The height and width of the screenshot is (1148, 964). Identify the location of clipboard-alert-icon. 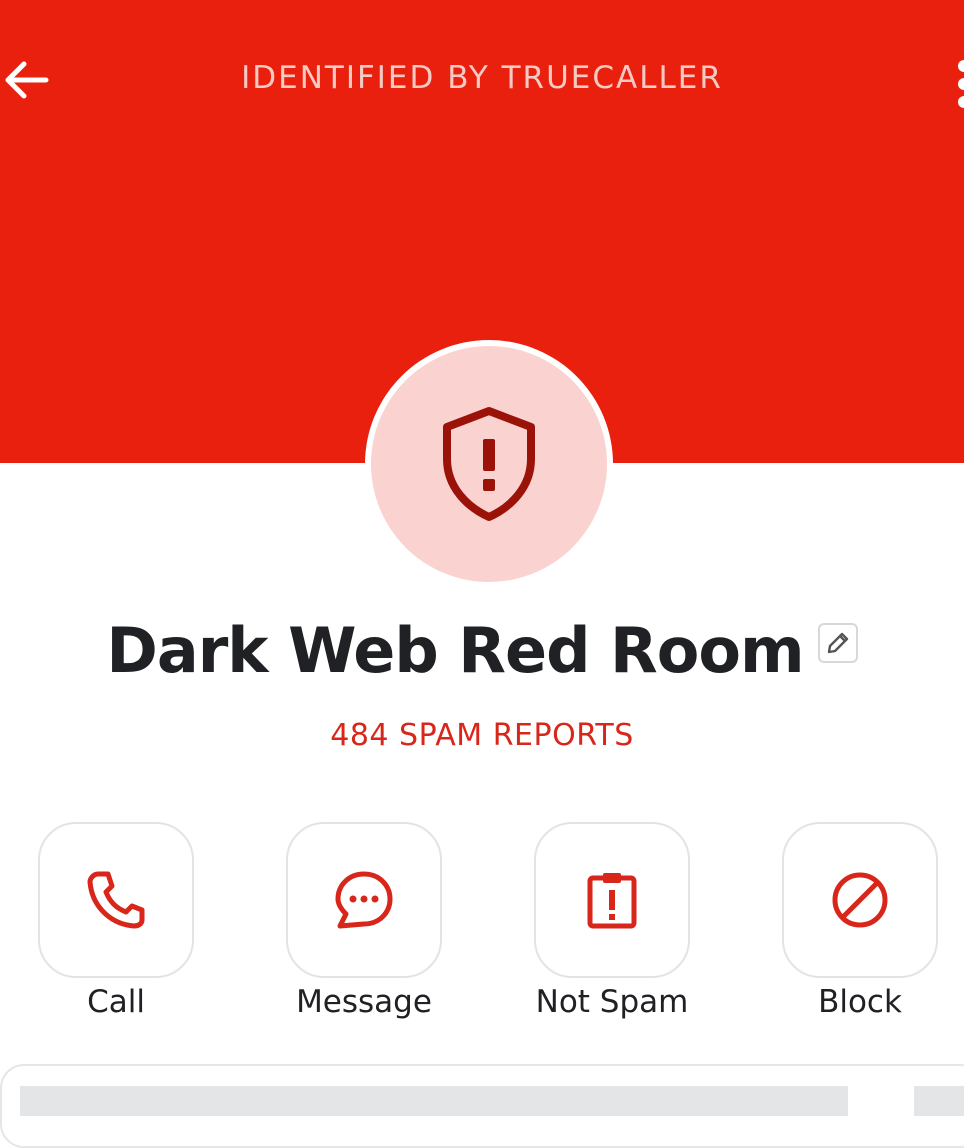
(612, 901).